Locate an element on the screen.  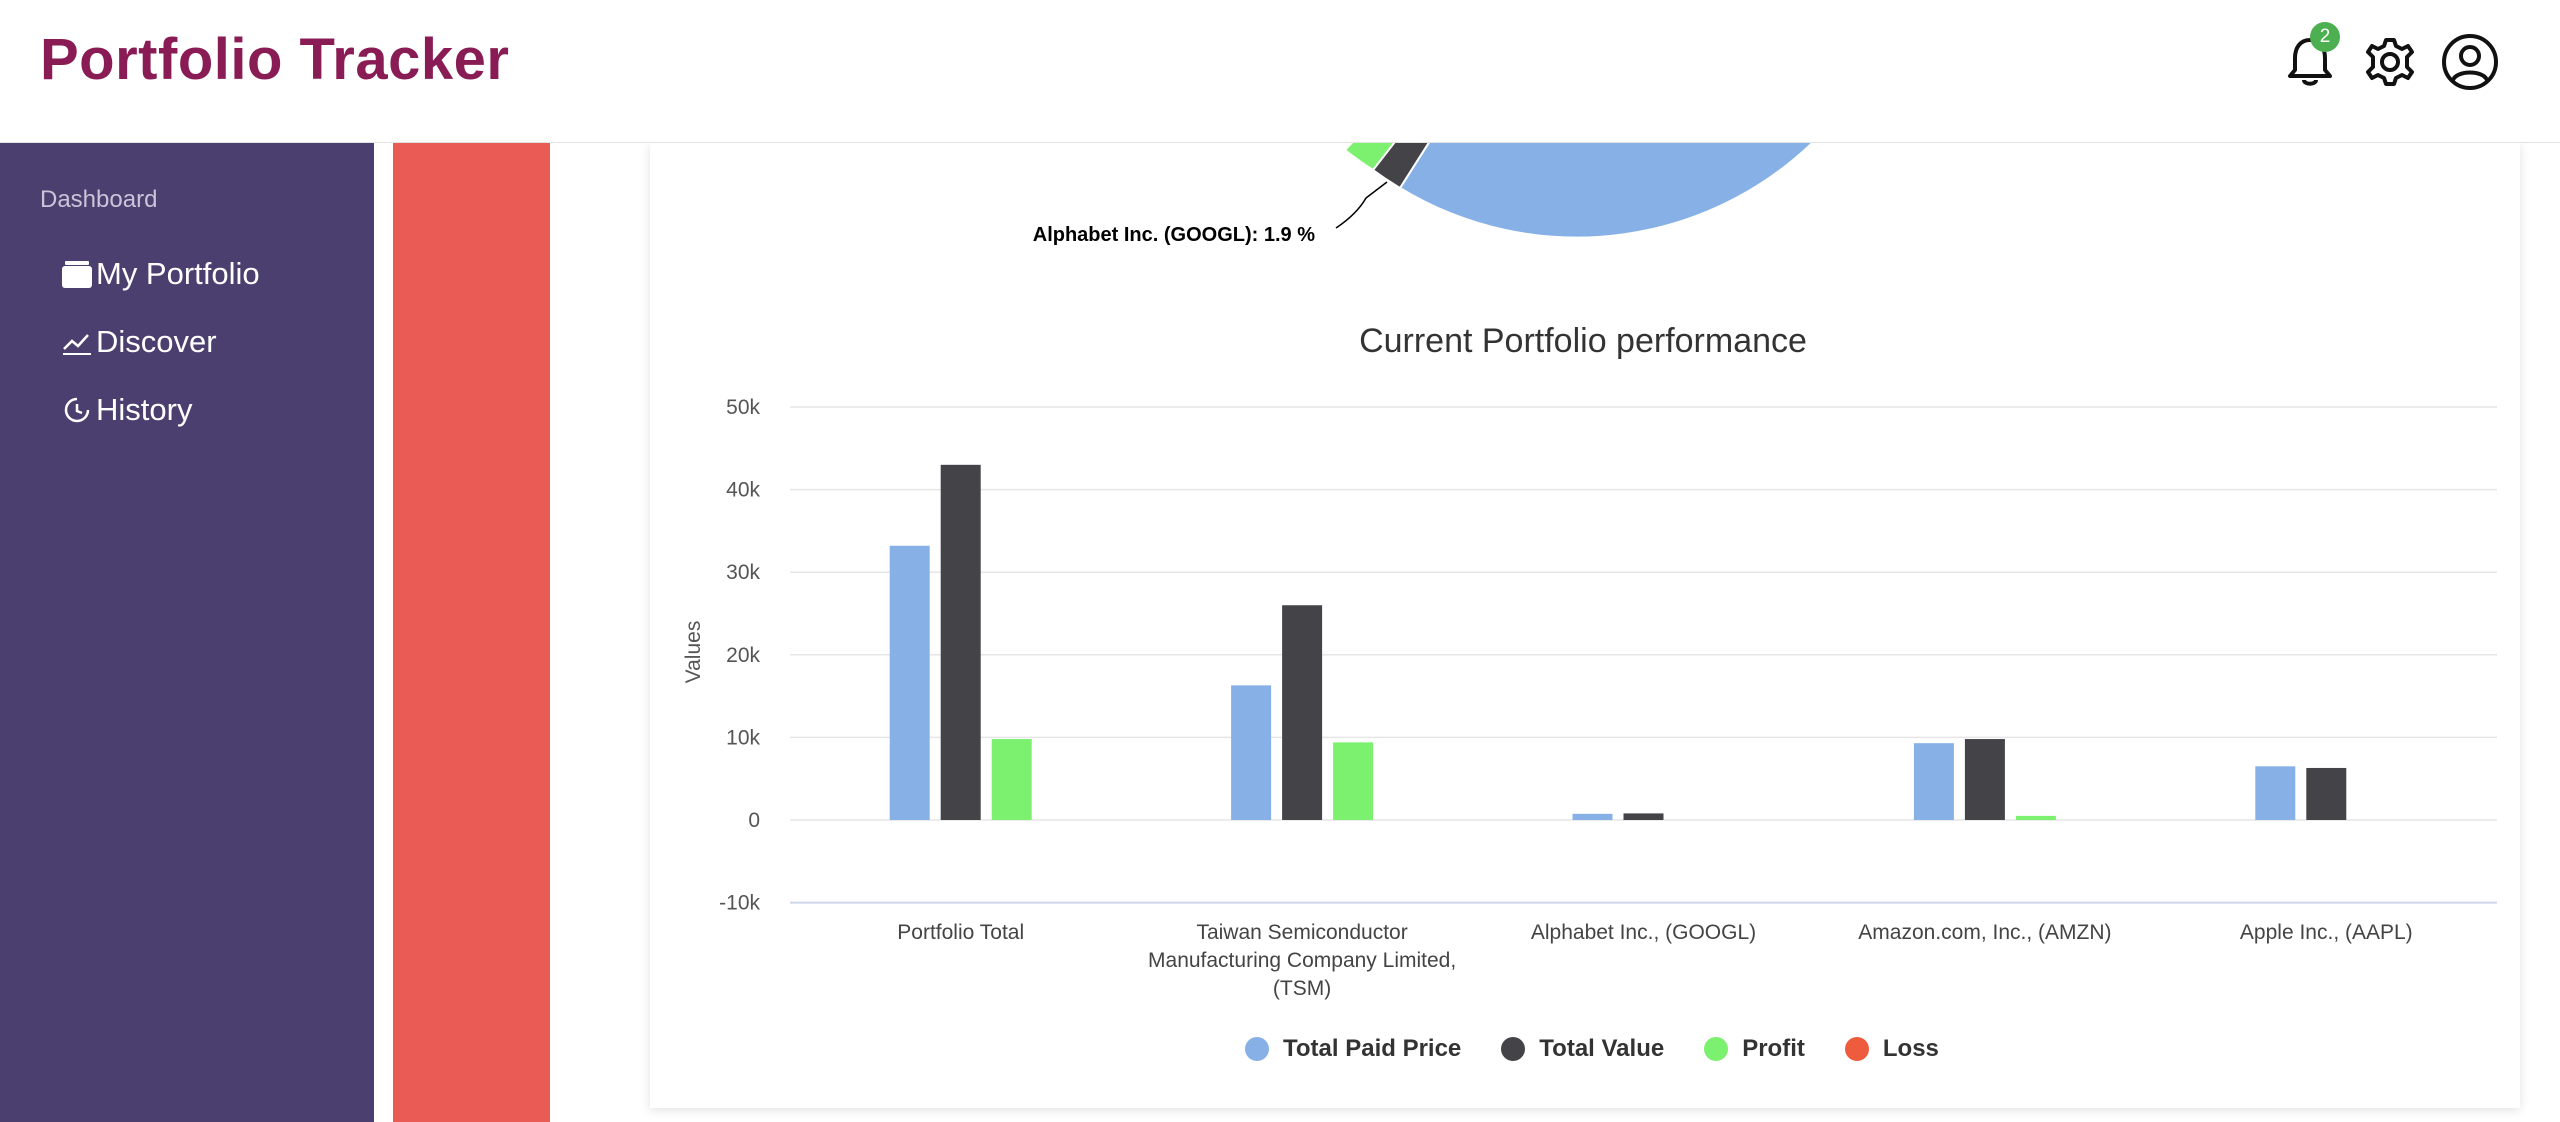
y-tick-label: 30k is located at coordinates (743, 572).